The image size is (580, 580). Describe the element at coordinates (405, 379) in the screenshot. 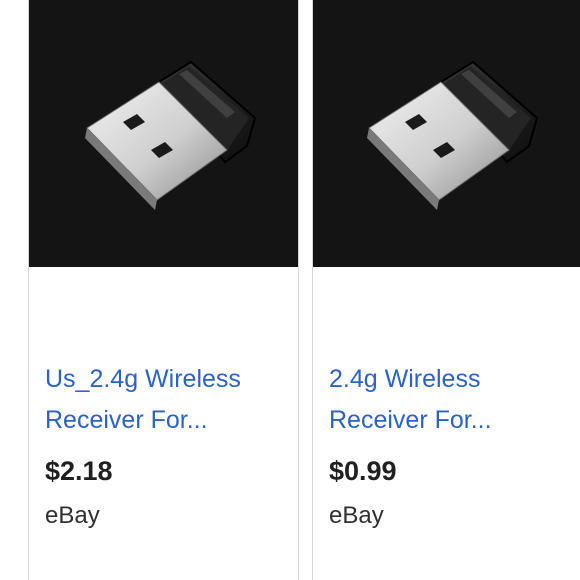

I see `product-title-line: 2.4g Wireless` at that location.